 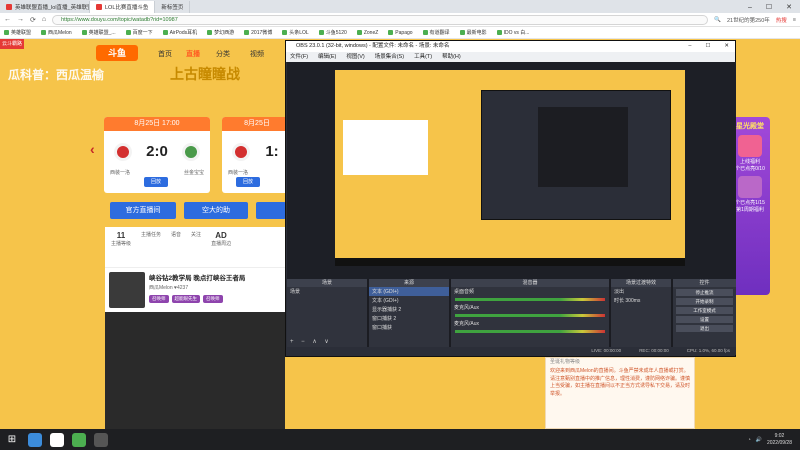 I want to click on menu-icon: ≡, so click(x=794, y=20).